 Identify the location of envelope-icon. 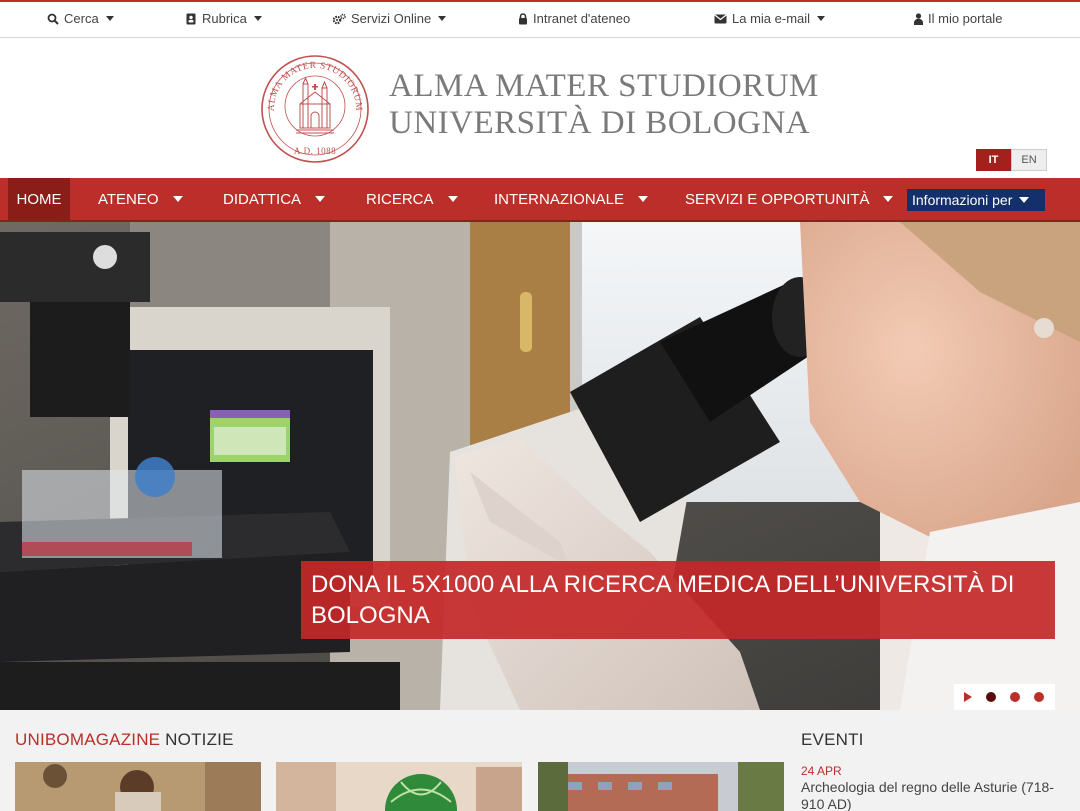
(720, 18).